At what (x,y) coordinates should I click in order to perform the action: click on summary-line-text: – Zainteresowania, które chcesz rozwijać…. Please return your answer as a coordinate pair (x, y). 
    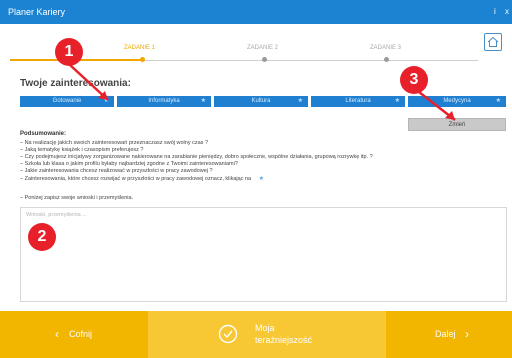
    Looking at the image, I should click on (136, 179).